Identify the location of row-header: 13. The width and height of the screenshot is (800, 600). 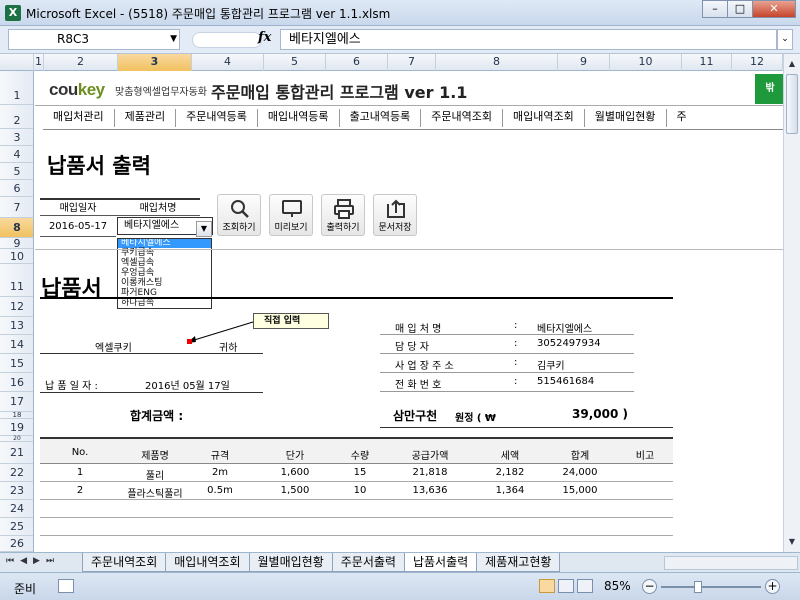
(16, 326).